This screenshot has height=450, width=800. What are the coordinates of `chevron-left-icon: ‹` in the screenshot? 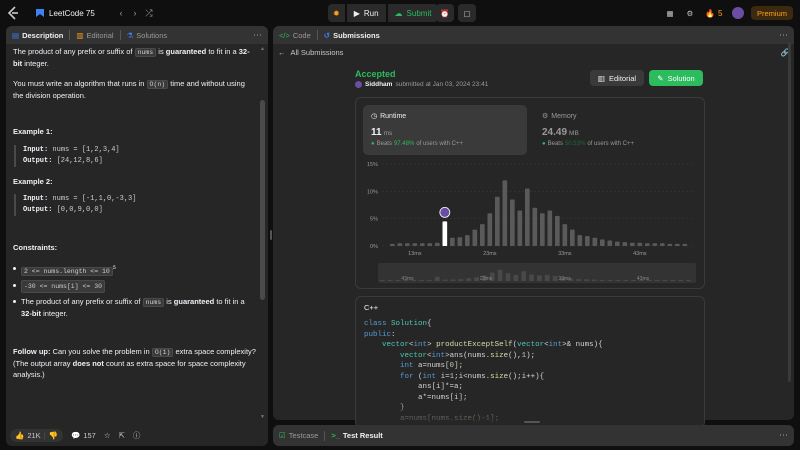 It's located at (121, 13).